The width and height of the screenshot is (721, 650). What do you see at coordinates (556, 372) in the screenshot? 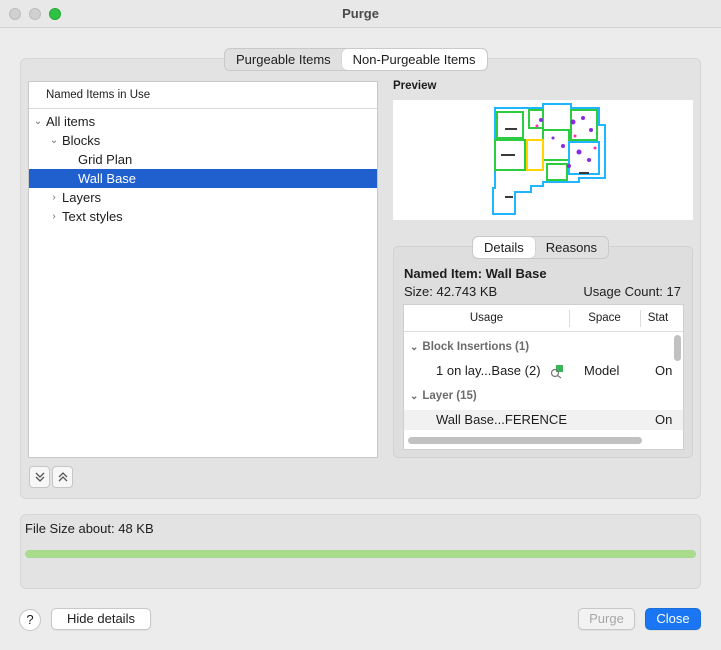
I see `block-insert-icon` at bounding box center [556, 372].